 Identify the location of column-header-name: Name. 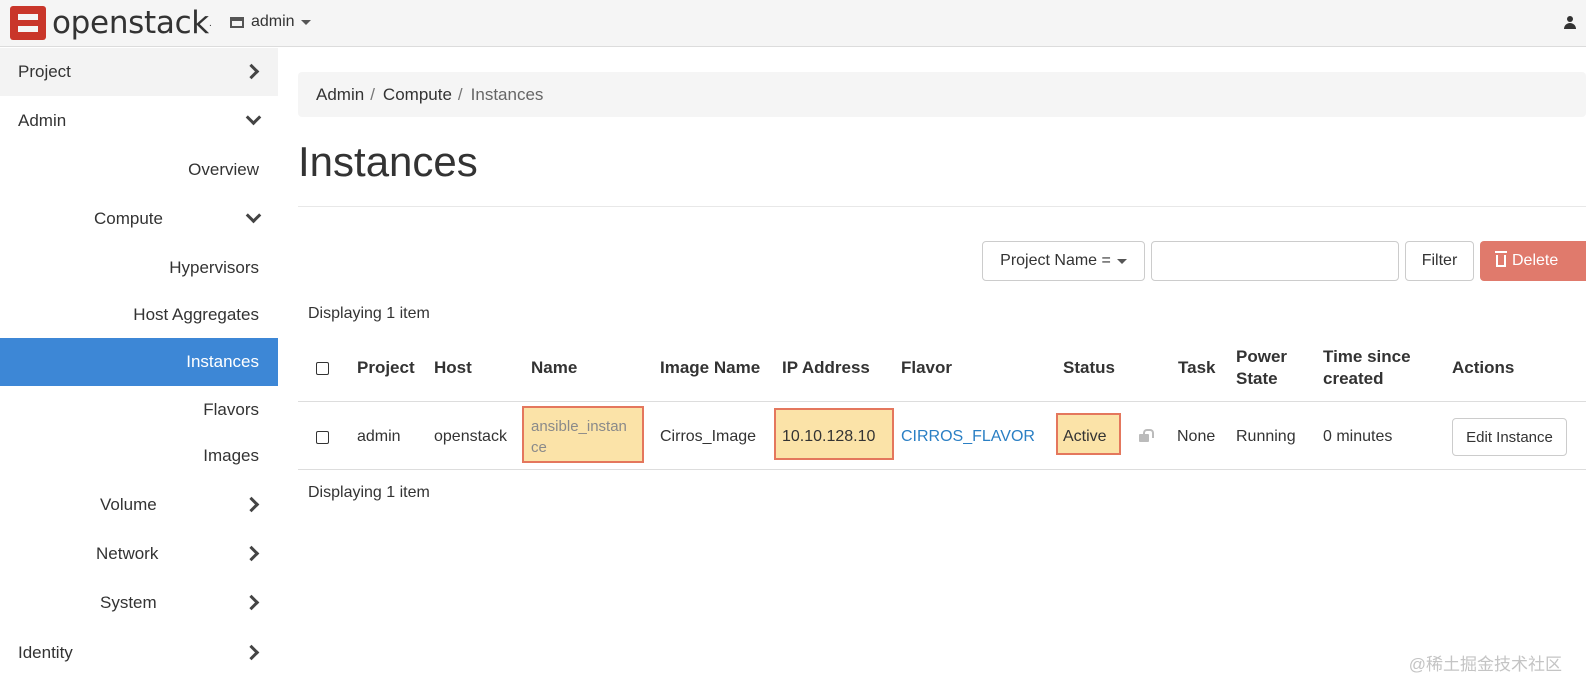
(554, 368).